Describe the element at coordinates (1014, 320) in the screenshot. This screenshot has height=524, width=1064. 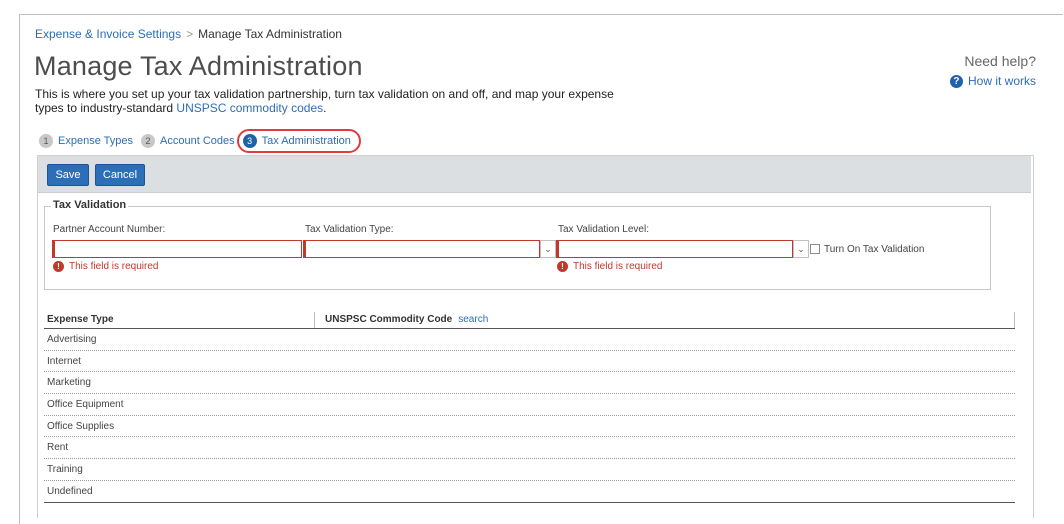
I see `header-divider` at that location.